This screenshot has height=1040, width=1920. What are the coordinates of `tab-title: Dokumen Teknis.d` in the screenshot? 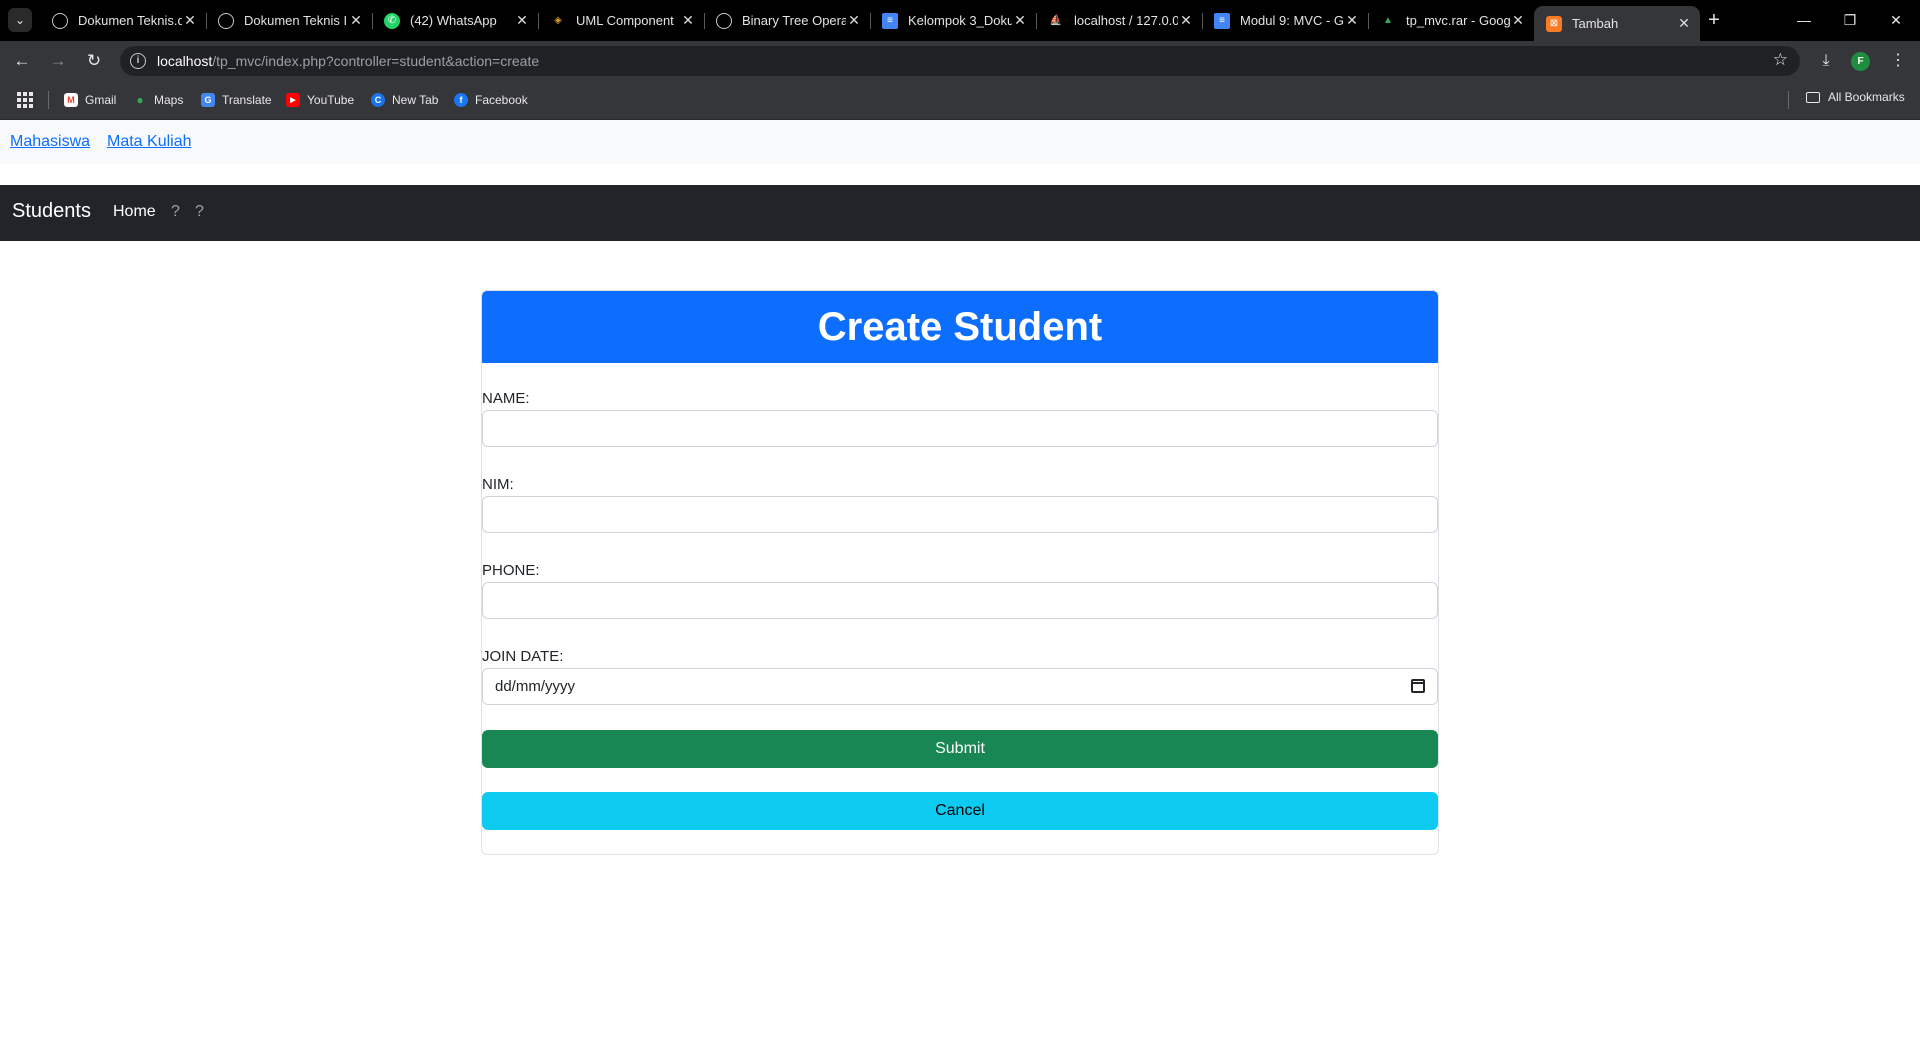 It's located at (130, 20).